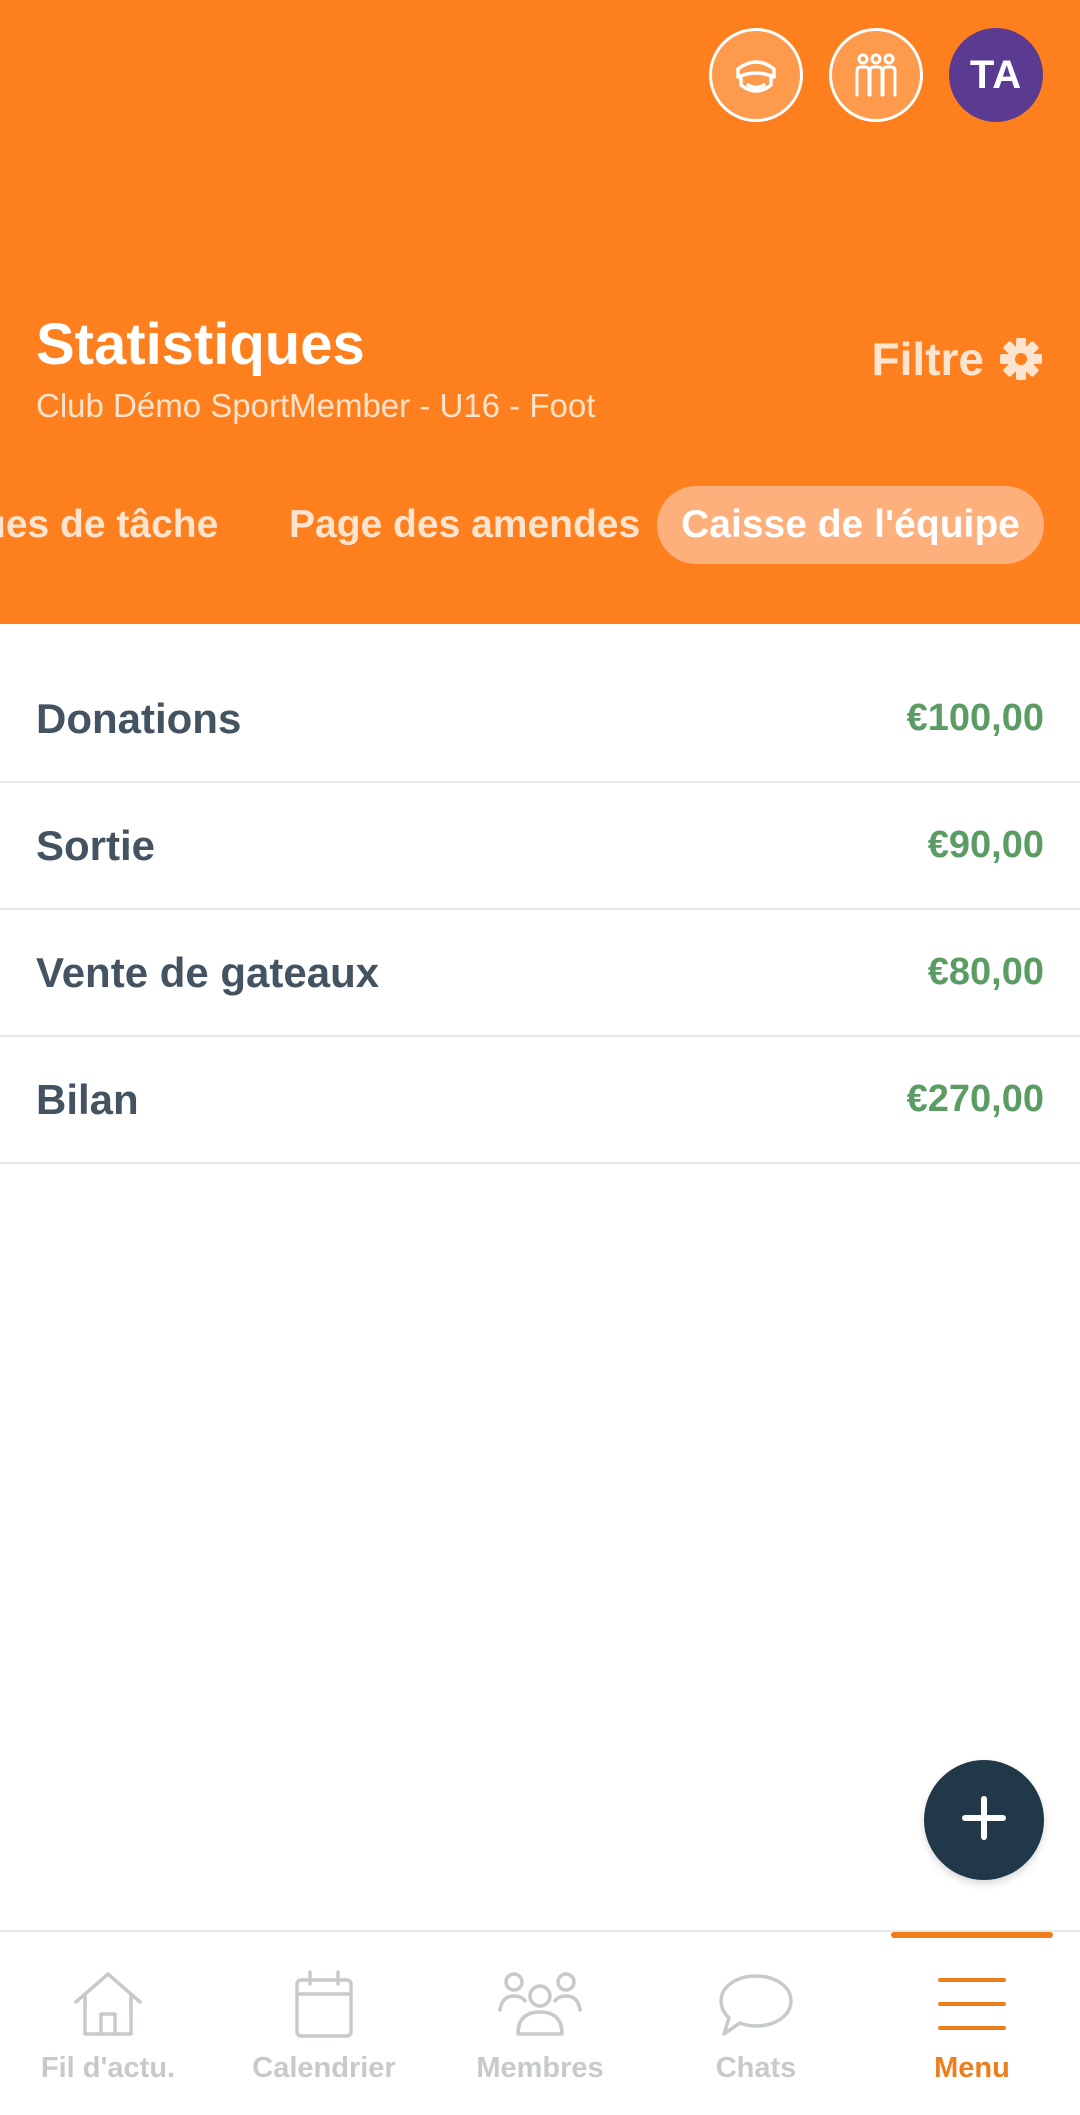 This screenshot has width=1080, height=2115. What do you see at coordinates (972, 2004) in the screenshot?
I see `menu-icon` at bounding box center [972, 2004].